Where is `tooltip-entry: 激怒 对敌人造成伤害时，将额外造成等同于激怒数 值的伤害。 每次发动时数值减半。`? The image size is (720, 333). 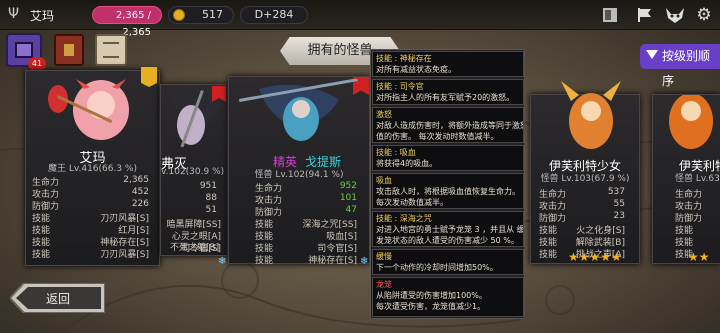
tooltip-entry: 激怒 对敌人造成伤害时，将额外造成等同于激怒数 值的伤害。 每次发动时数值减半。 is located at coordinates (448, 125).